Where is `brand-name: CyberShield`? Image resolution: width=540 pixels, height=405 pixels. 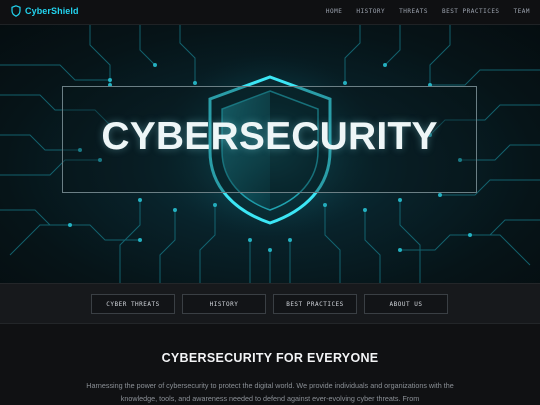
brand-name: CyberShield is located at coordinates (52, 11).